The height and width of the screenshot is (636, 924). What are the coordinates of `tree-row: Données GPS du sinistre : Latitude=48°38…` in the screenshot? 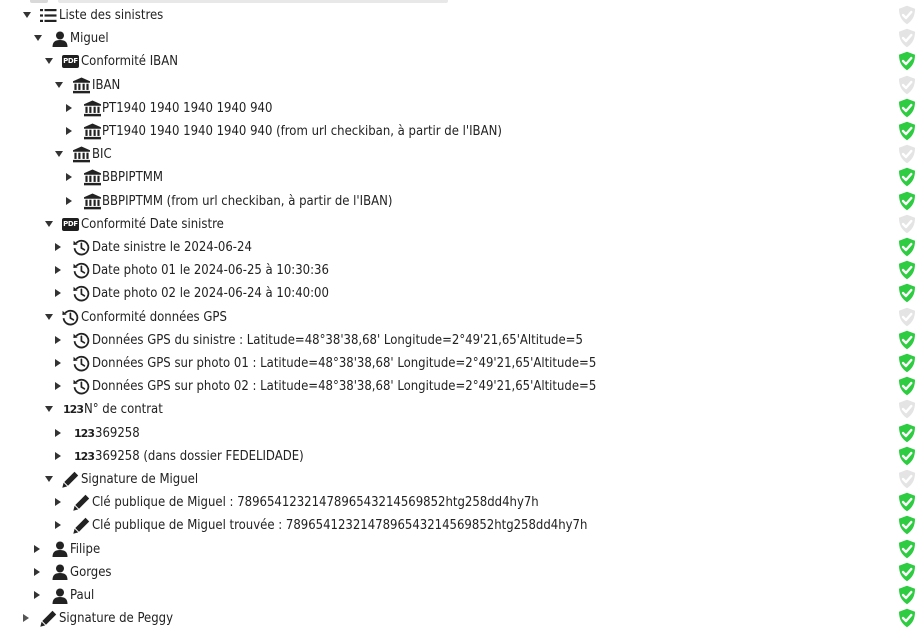 It's located at (462, 340).